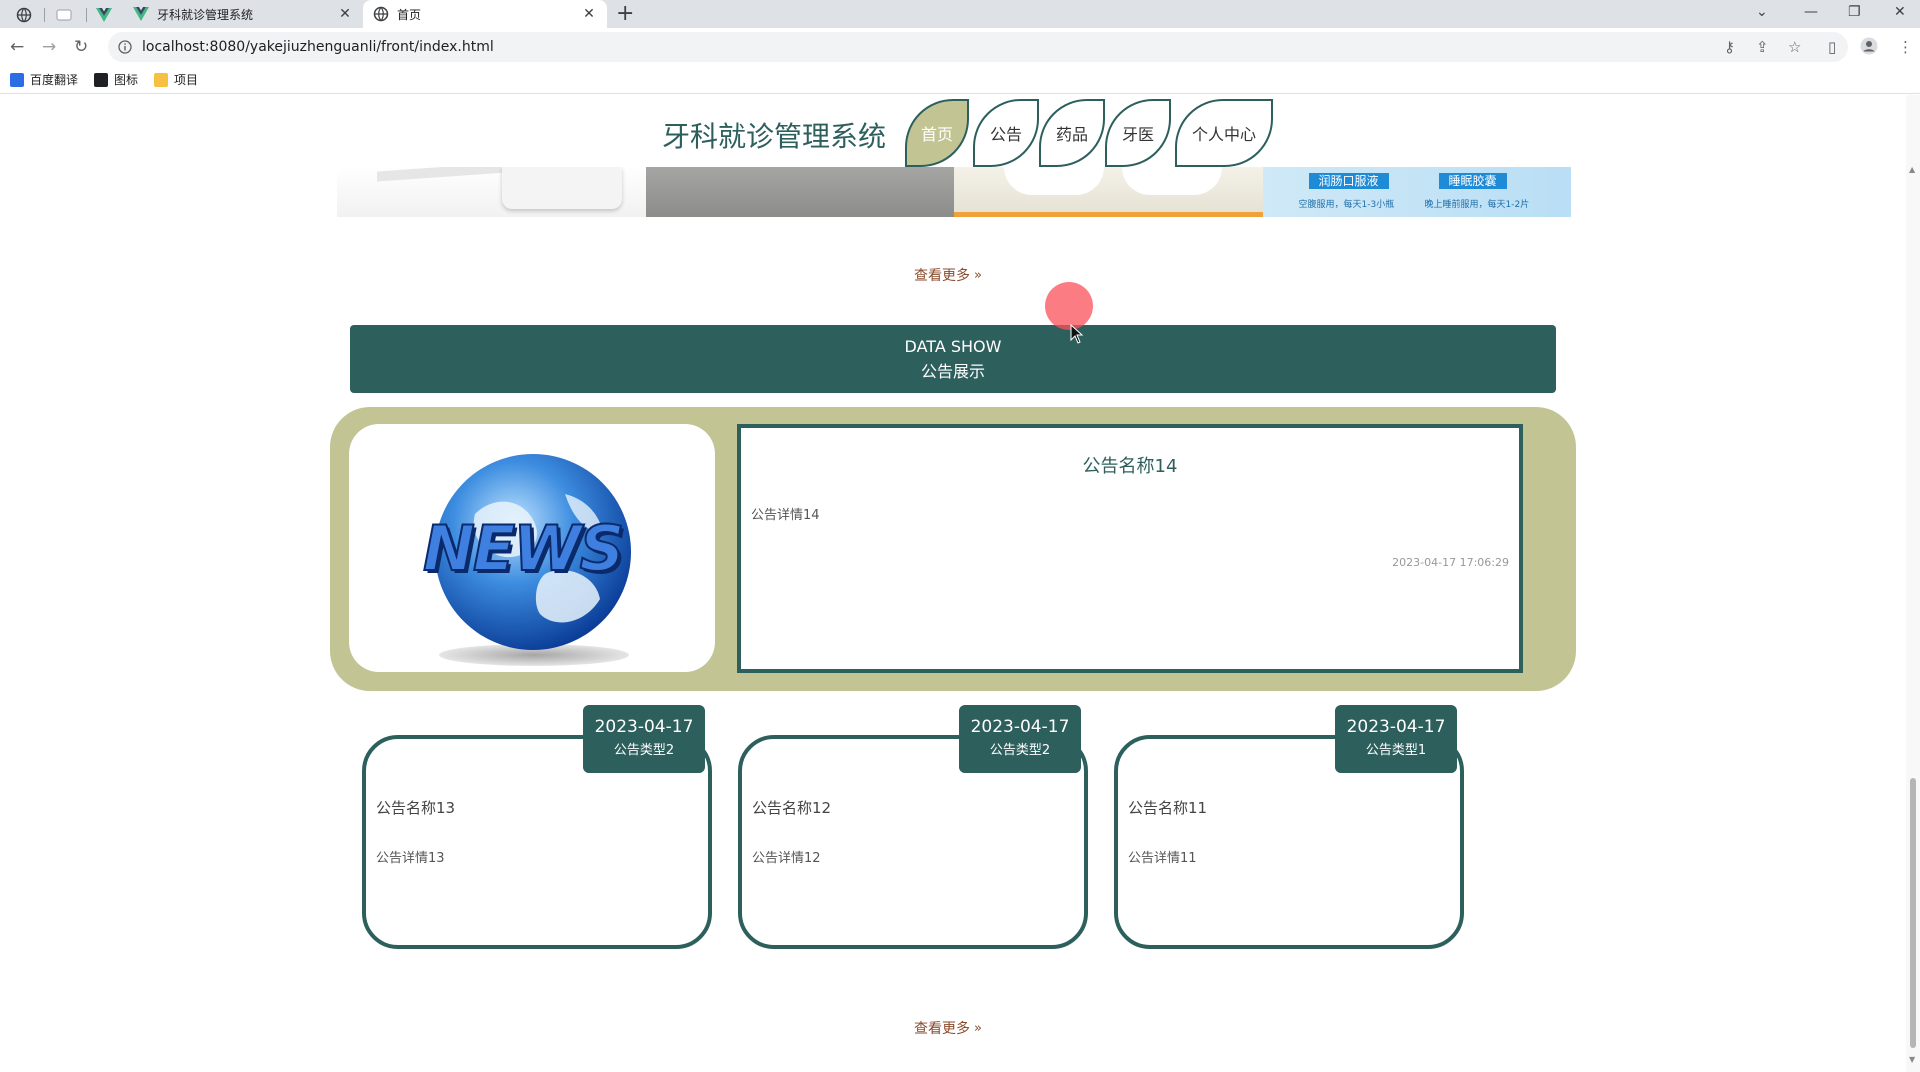  What do you see at coordinates (49, 47) in the screenshot?
I see `forward-icon: →` at bounding box center [49, 47].